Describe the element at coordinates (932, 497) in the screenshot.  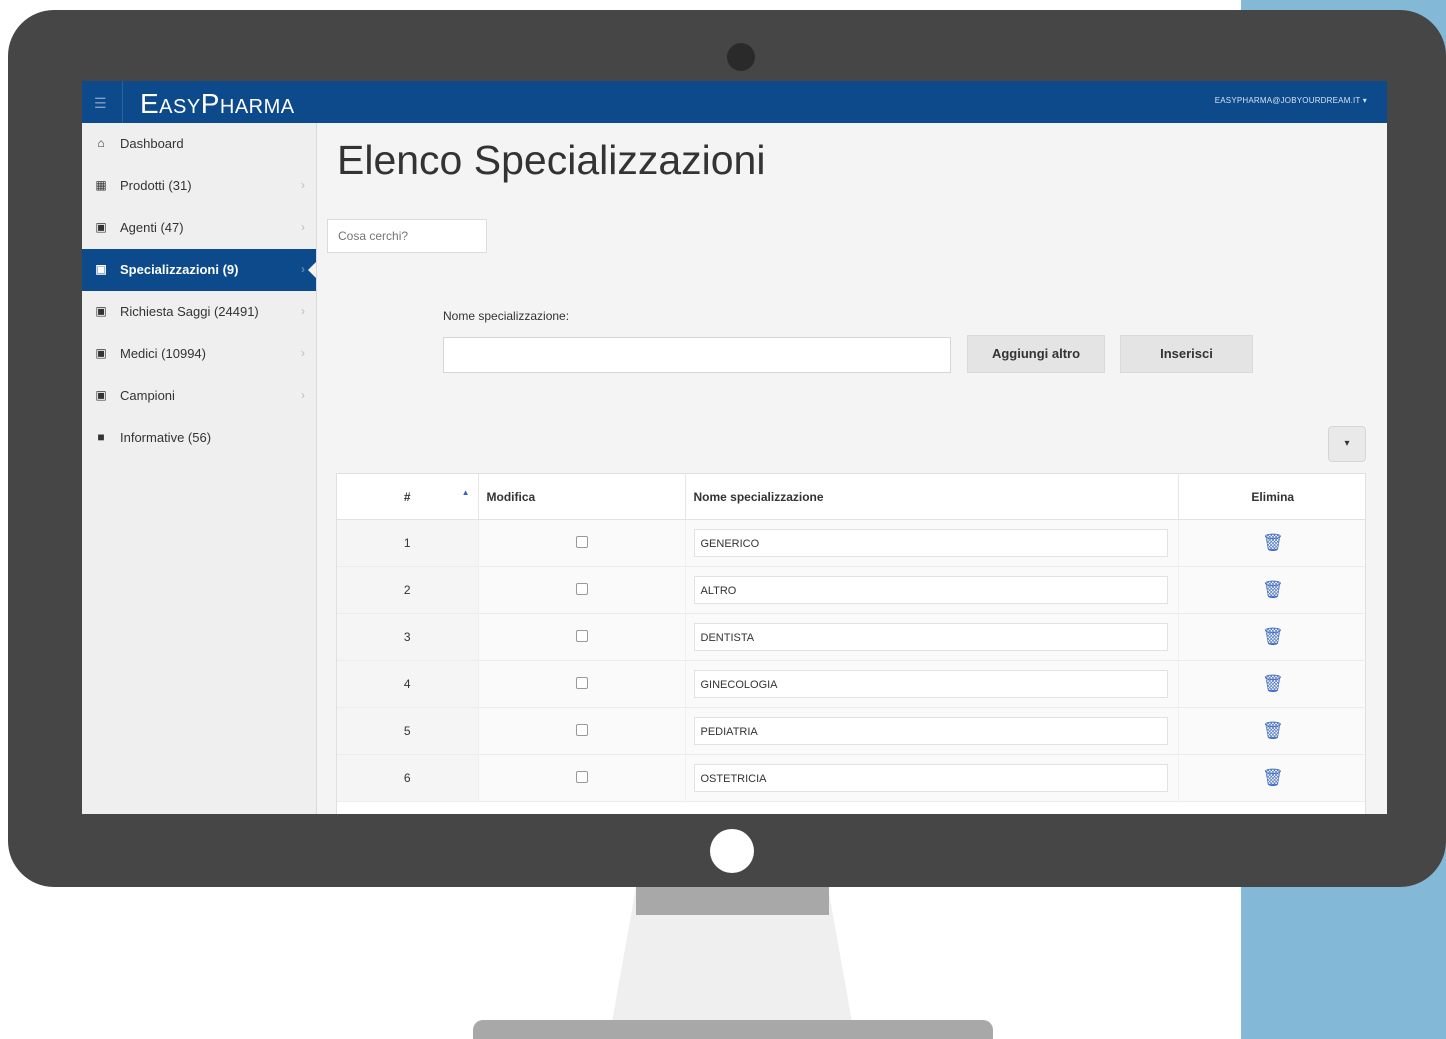
I see `column-header-name: Nome specializzazione` at that location.